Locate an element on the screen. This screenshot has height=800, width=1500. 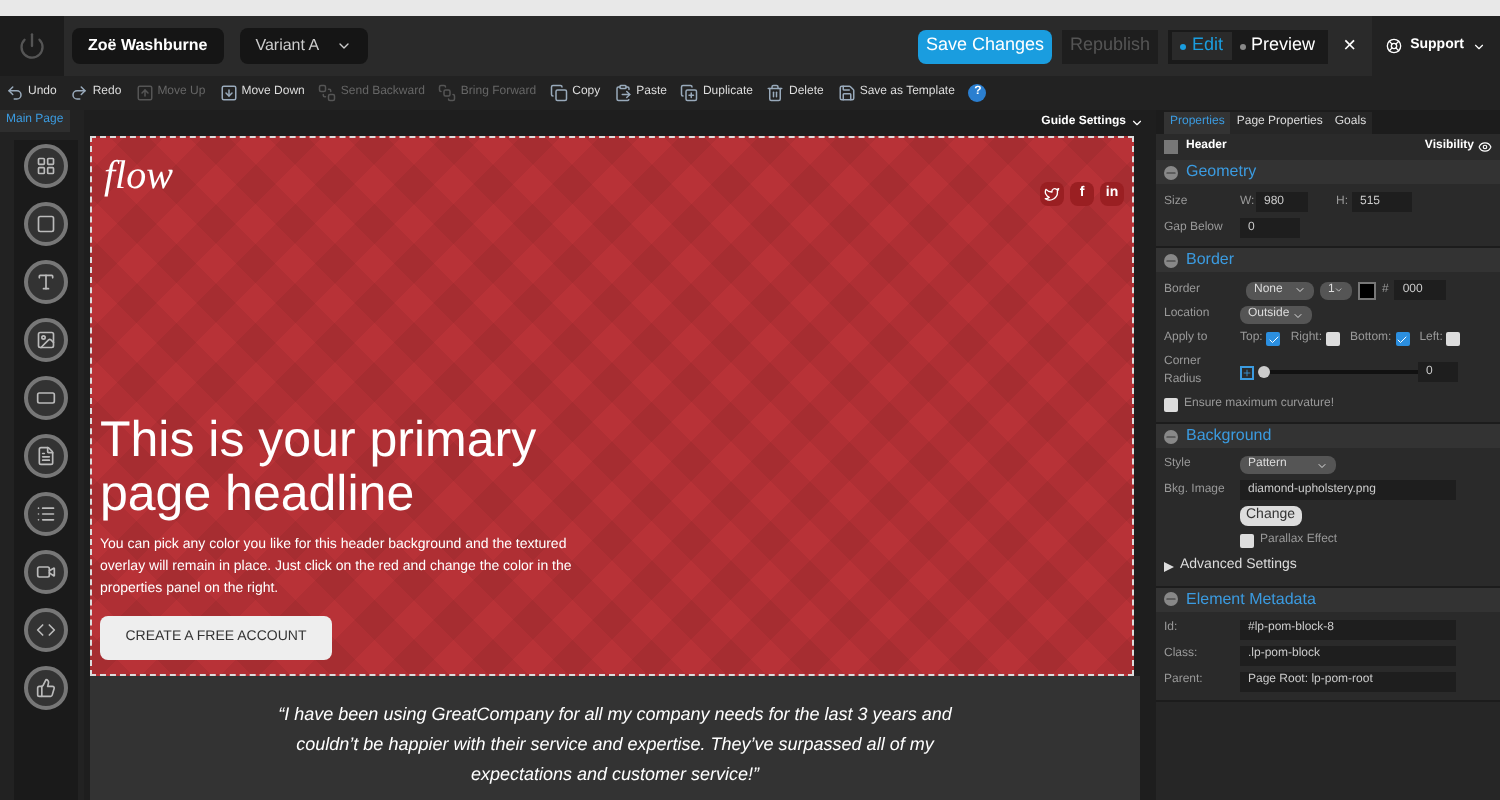
testimonial-quote: “I have been using GreatCompany for all my company needs for the last 3 years and couldn’t be happier with their service and expertise. They’ve surpassed all of my expectations and customer service!” is located at coordinates (615, 745).